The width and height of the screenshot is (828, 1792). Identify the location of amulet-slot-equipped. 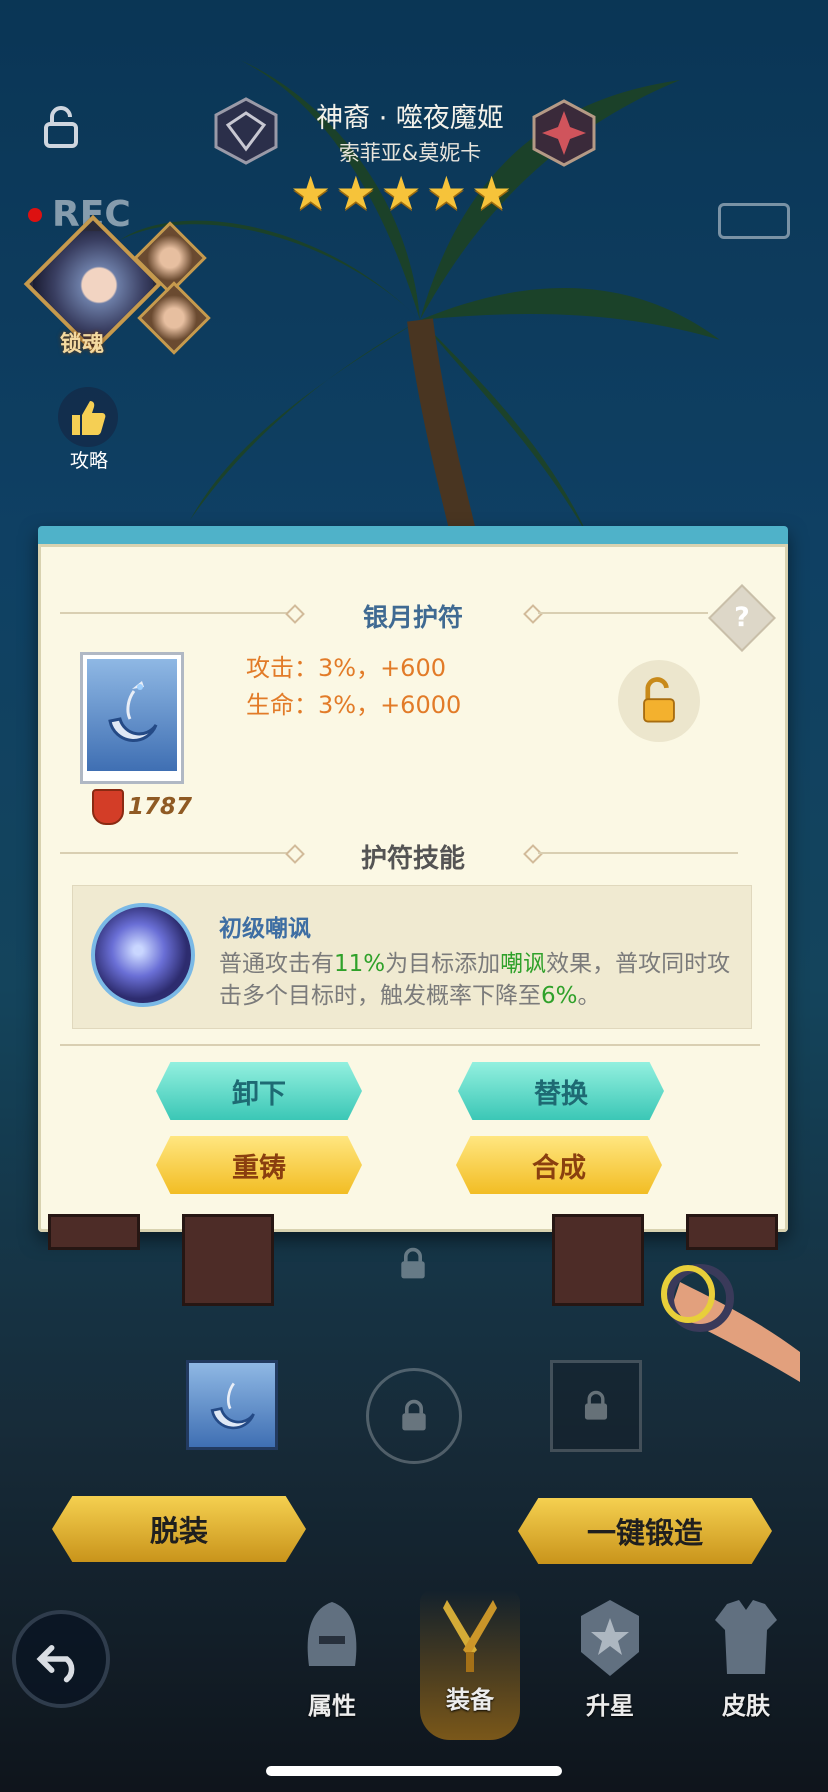
(232, 1405).